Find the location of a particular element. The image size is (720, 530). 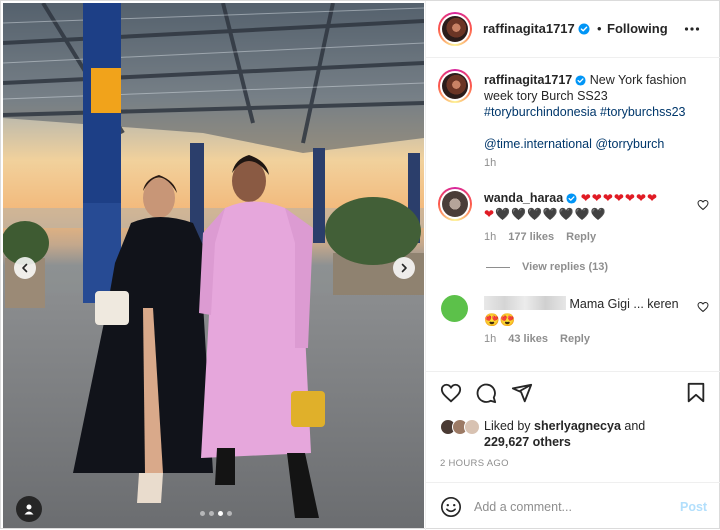

save-button is located at coordinates (696, 394).